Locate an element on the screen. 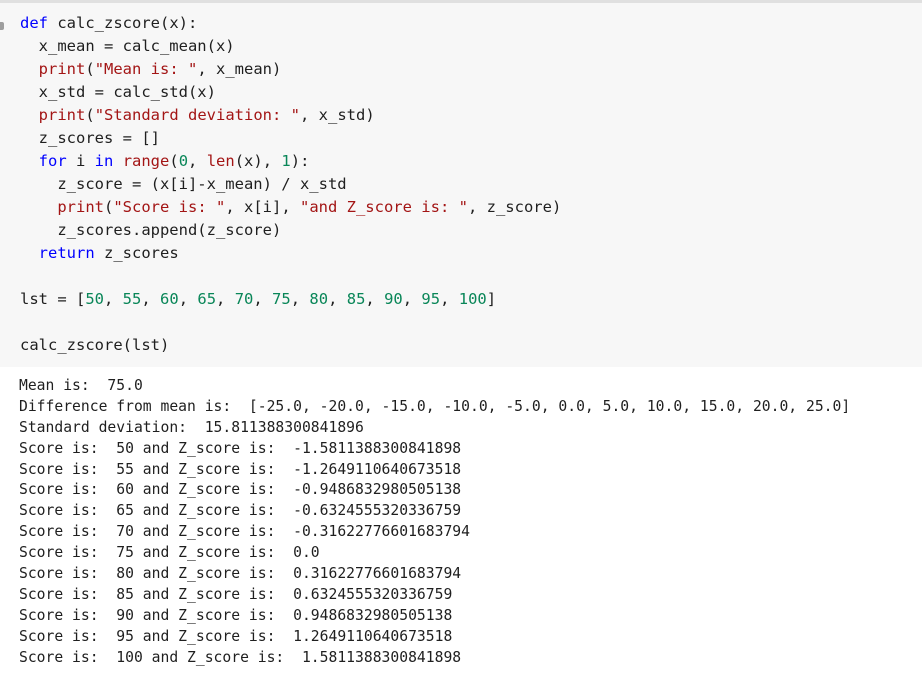 Image resolution: width=922 pixels, height=675 pixels. code-token: (x), is located at coordinates (258, 161).